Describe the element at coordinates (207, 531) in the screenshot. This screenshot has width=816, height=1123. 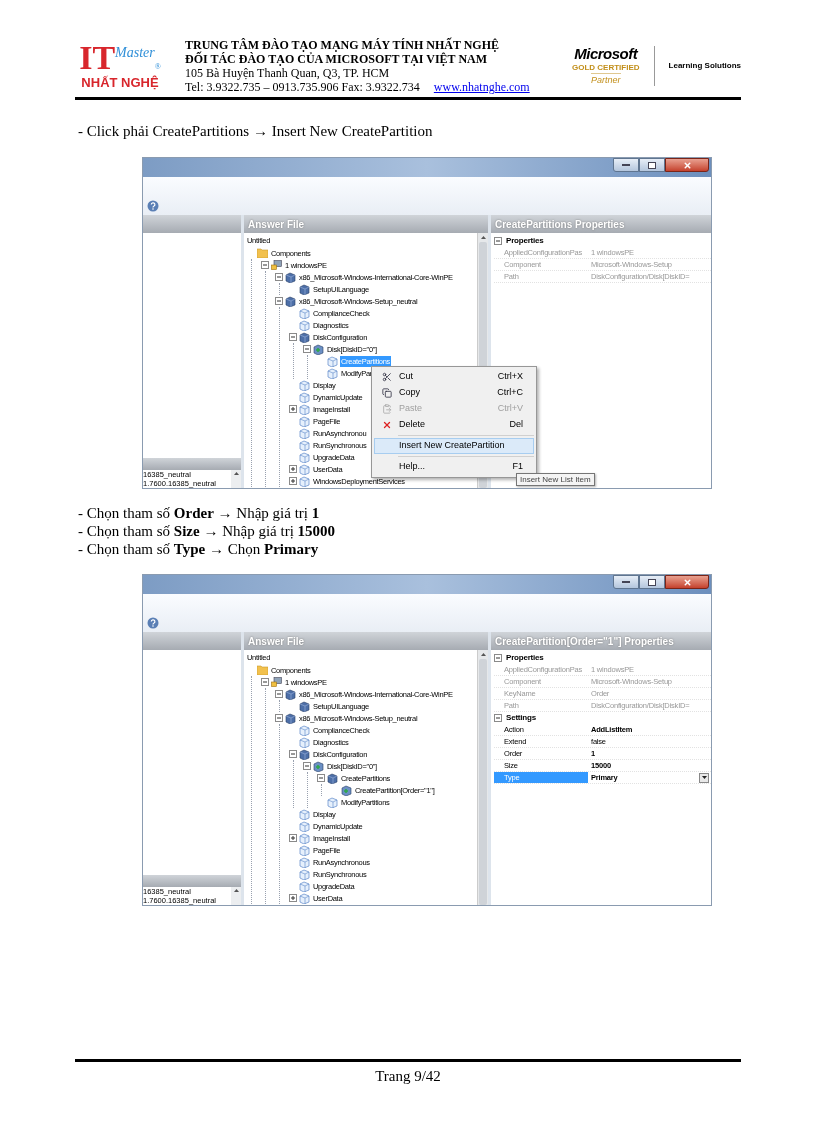
I see `instruction-text: - Chọn tham số Size → Nhập giá trị 15000` at that location.